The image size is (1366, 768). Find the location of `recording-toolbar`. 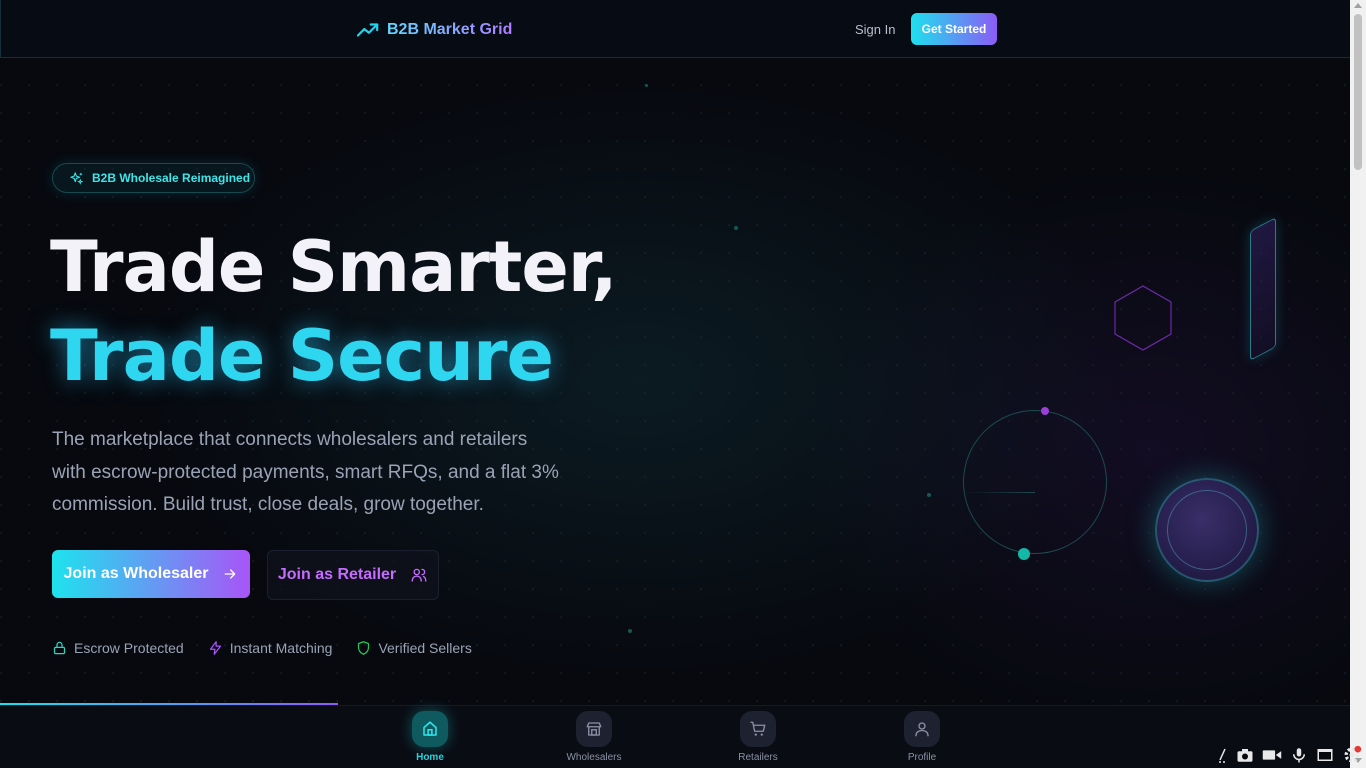

recording-toolbar is located at coordinates (1290, 754).